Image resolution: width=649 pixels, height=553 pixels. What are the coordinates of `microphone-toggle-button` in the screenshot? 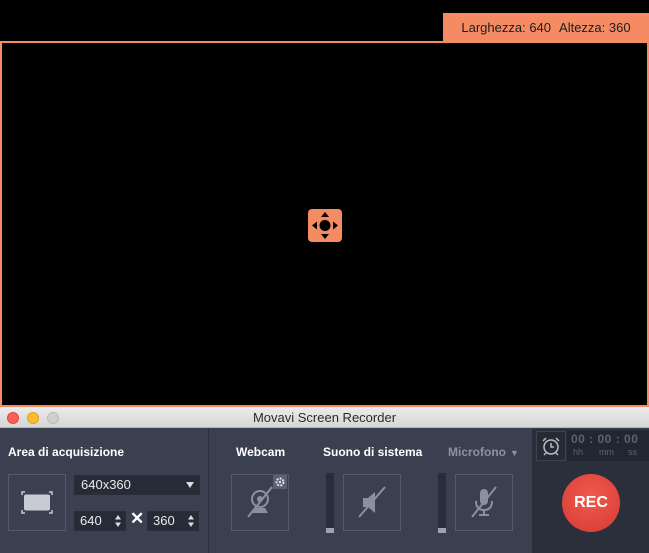 It's located at (484, 502).